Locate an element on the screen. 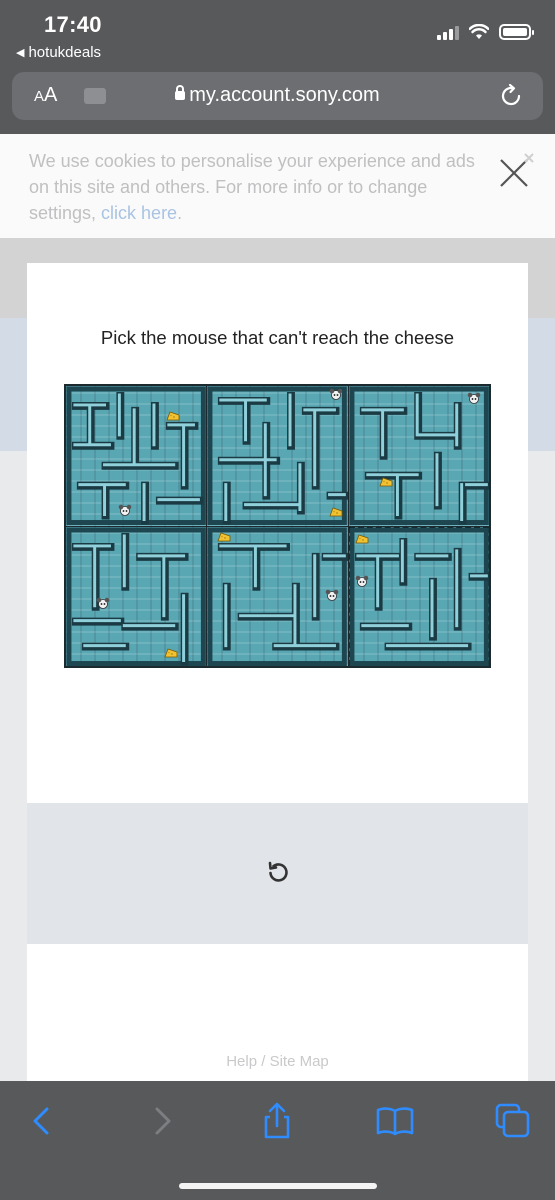  cellular-signal-icon is located at coordinates (448, 32).